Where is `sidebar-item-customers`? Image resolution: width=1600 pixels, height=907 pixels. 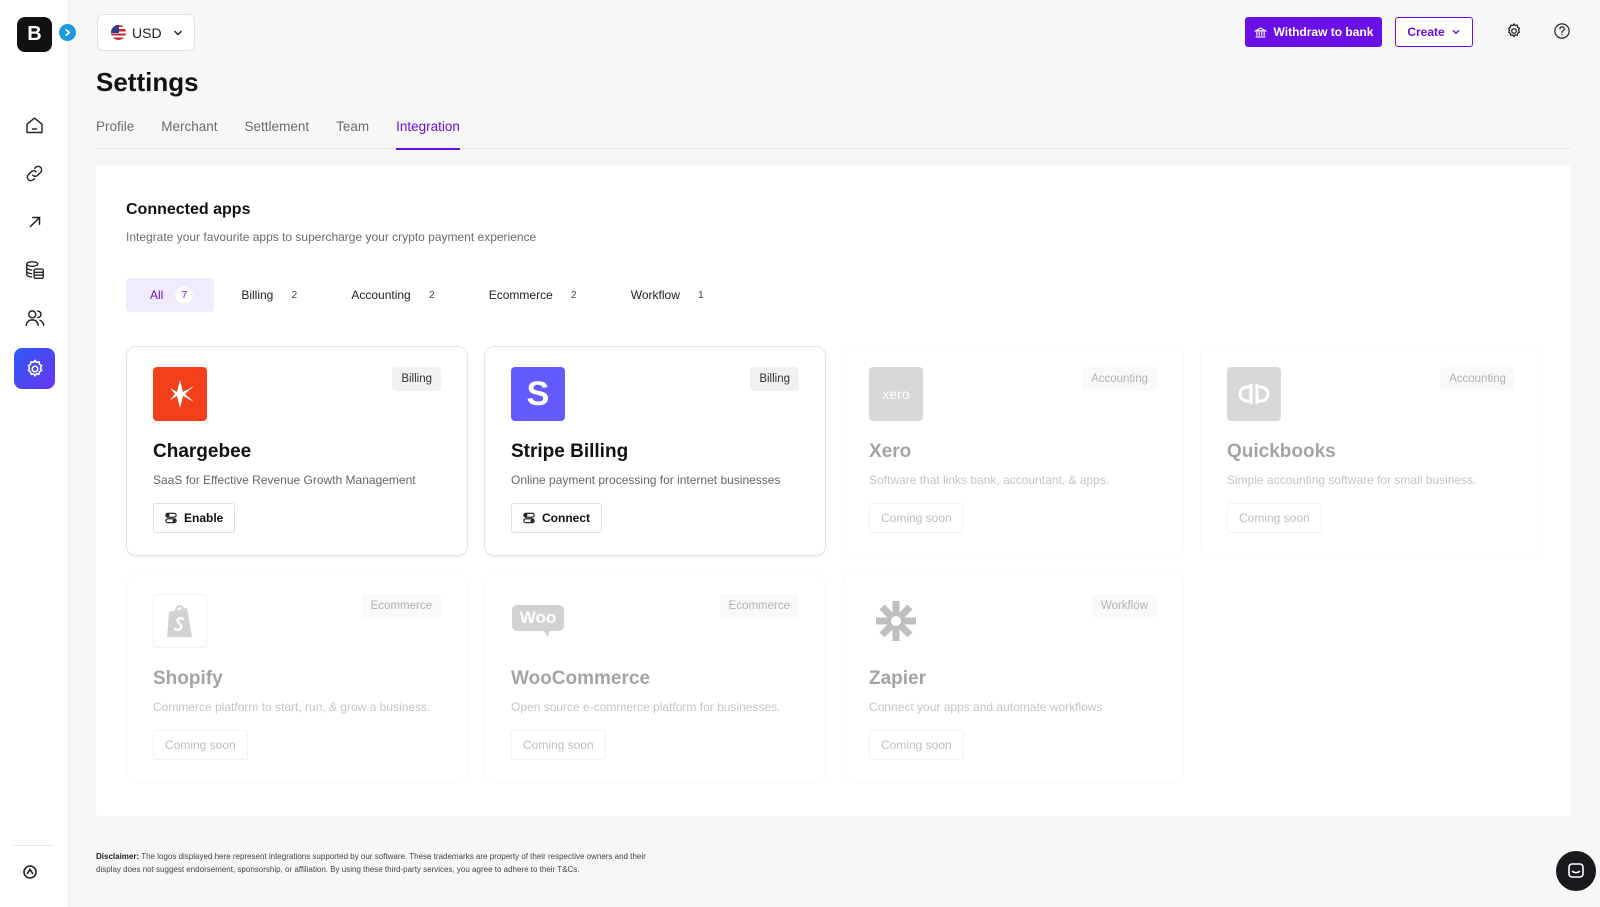
sidebar-item-customers is located at coordinates (34, 317).